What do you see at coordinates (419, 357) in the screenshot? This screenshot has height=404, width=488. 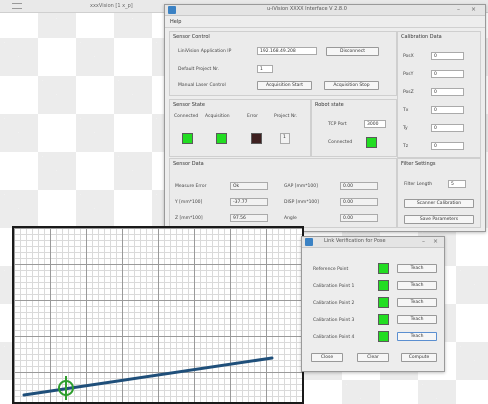 I see `compute-button: Compute` at bounding box center [419, 357].